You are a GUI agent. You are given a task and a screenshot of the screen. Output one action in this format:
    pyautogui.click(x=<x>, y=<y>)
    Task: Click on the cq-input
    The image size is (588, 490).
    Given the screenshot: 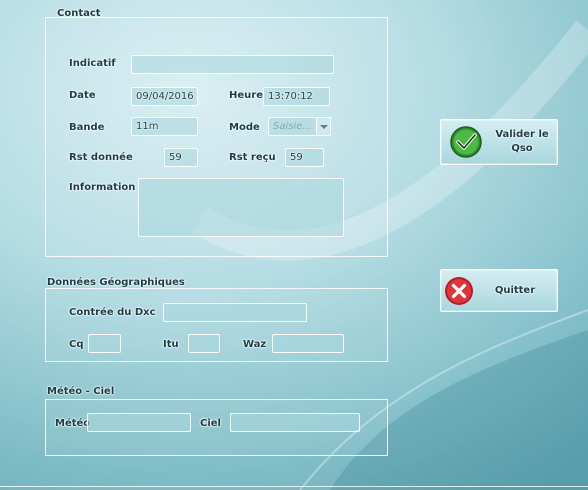 What is the action you would take?
    pyautogui.click(x=104, y=343)
    